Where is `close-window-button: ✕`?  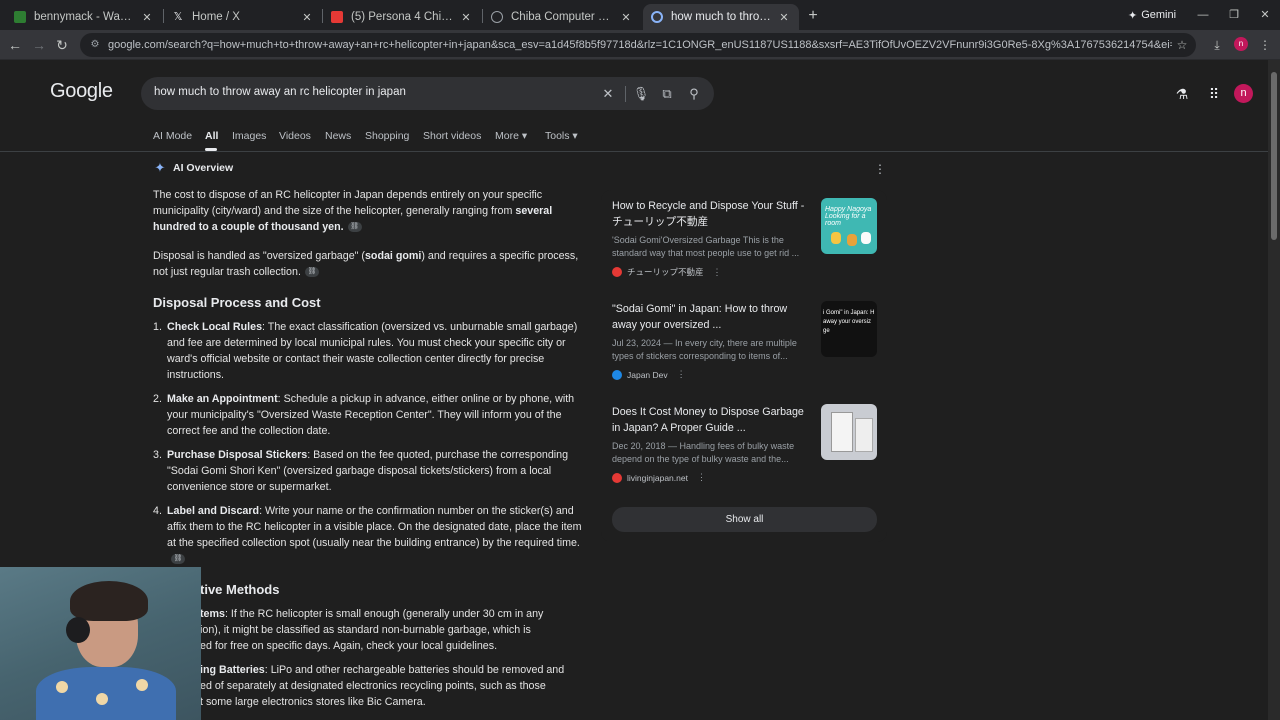 close-window-button: ✕ is located at coordinates (1265, 15).